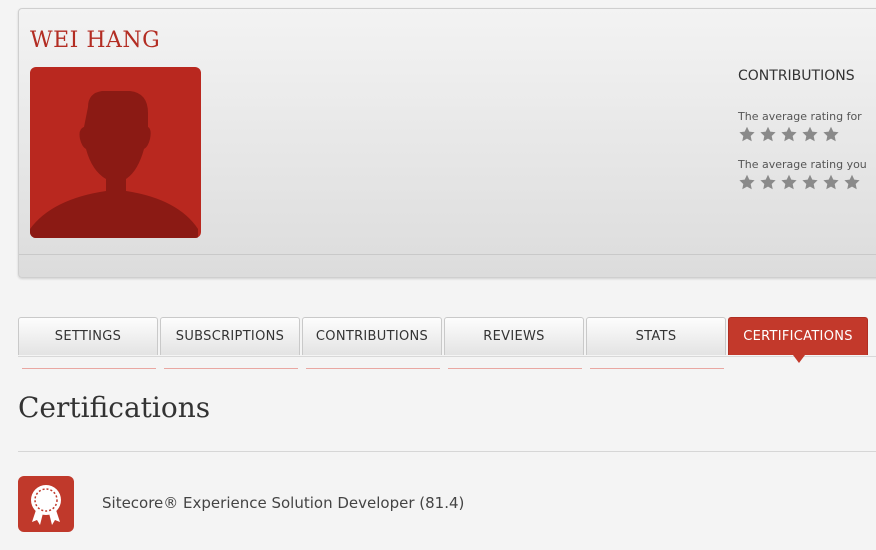 The height and width of the screenshot is (550, 876). Describe the element at coordinates (114, 164) in the screenshot. I see `user-silhouette-icon` at that location.